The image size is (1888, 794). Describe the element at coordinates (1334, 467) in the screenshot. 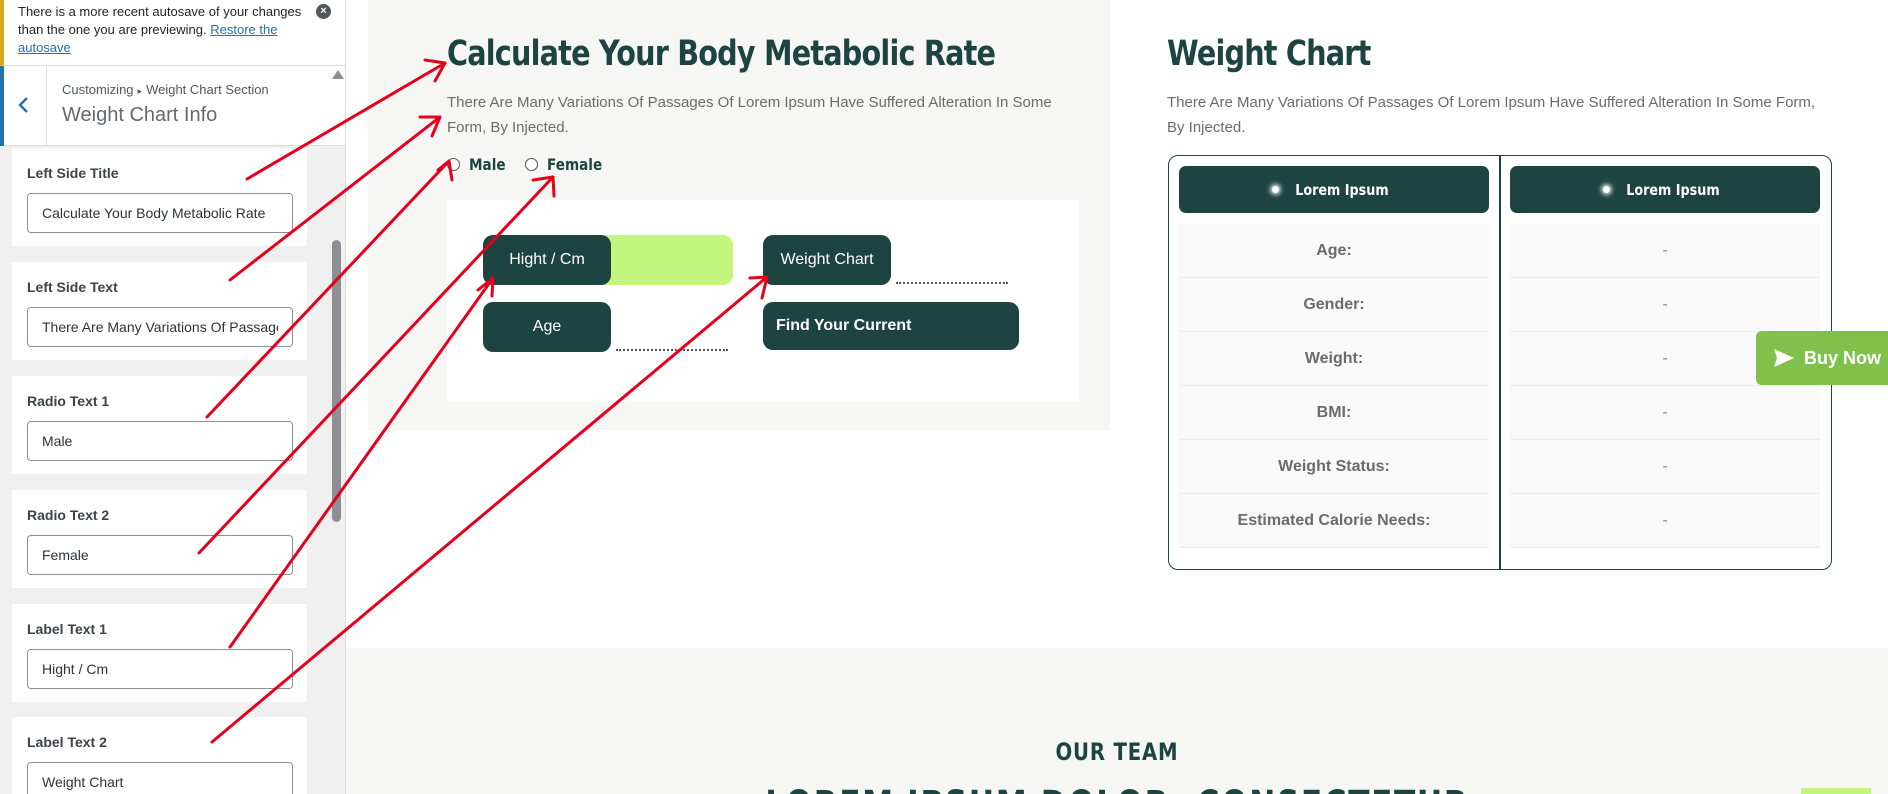

I see `row-label-weight-status: Weight Status:` at that location.